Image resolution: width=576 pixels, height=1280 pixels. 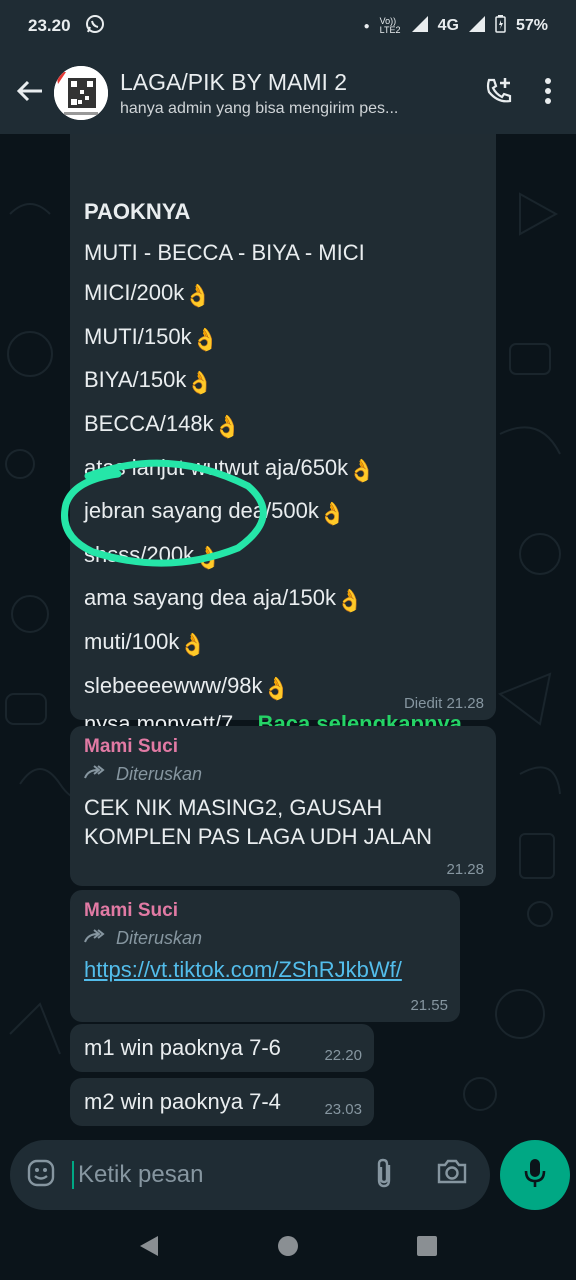 I want to click on message-line: BIYA/150k, so click(x=135, y=380).